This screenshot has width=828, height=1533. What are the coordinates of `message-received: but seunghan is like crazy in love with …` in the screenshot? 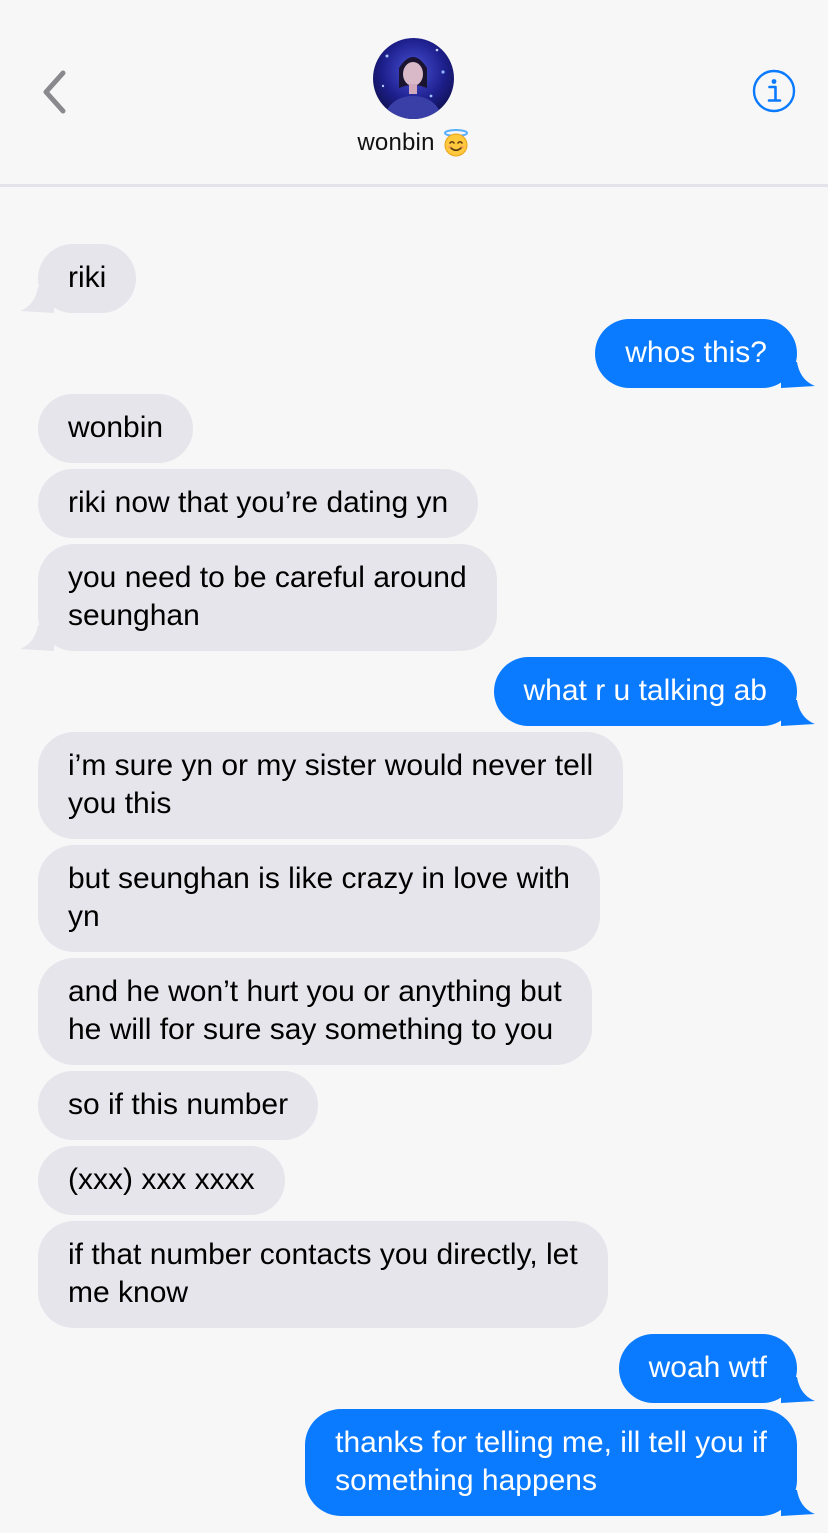 It's located at (319, 898).